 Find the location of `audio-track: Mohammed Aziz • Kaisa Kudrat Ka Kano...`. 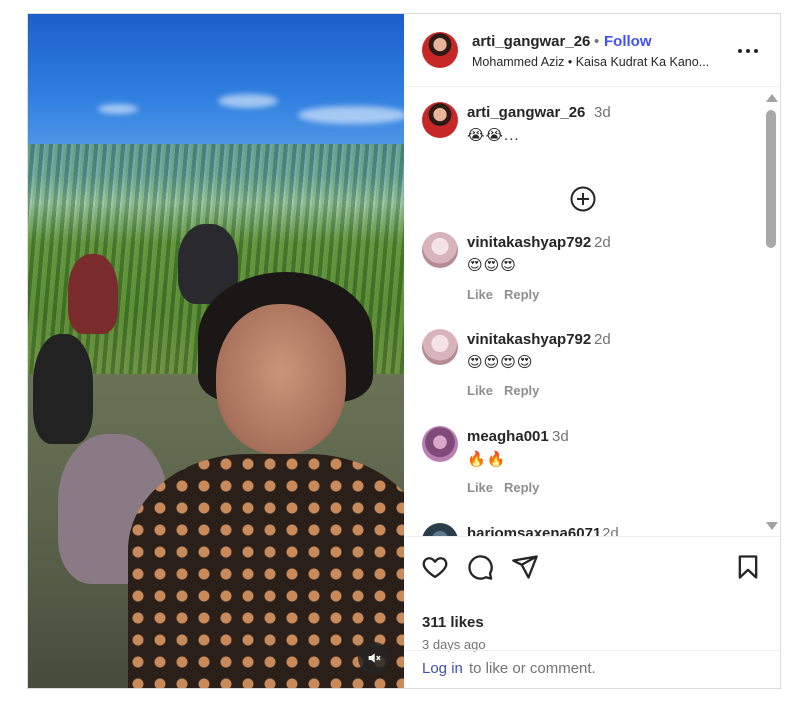

audio-track: Mohammed Aziz • Kaisa Kudrat Ka Kano... is located at coordinates (590, 62).